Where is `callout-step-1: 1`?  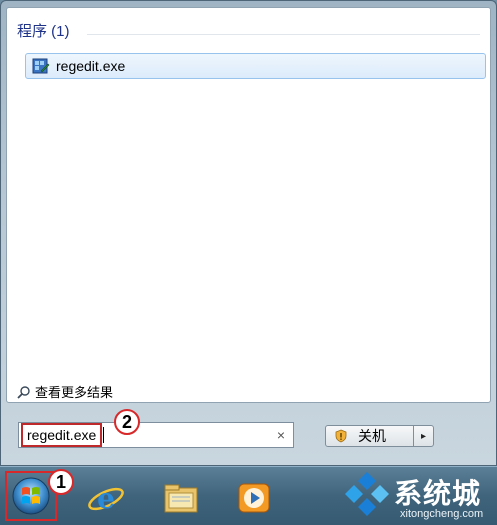 callout-step-1: 1 is located at coordinates (61, 482).